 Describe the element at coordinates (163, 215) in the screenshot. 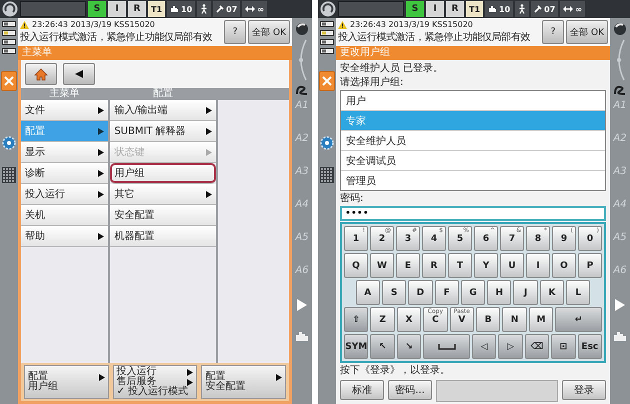

I see `menu-item: 安全配置` at that location.